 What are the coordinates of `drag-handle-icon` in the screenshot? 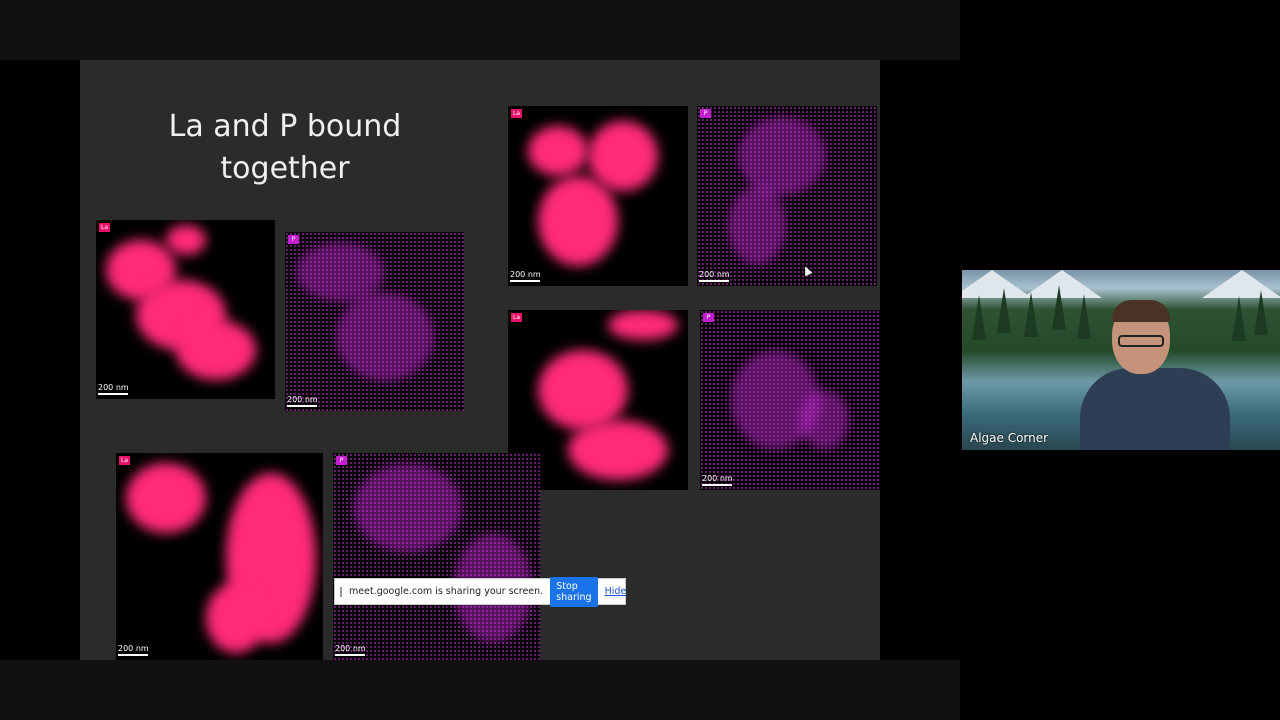 It's located at (341, 591).